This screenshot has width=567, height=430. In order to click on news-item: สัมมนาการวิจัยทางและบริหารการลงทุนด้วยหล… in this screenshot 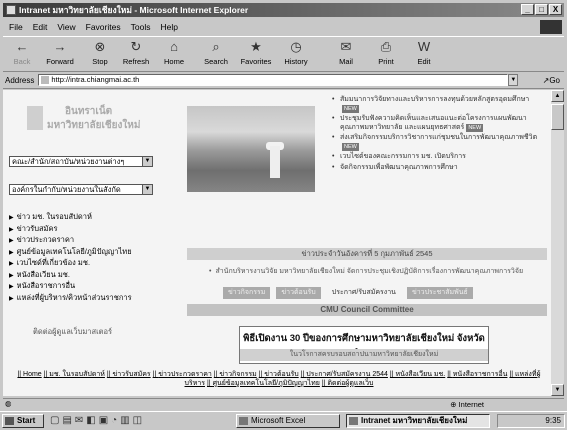, I will do `click(439, 104)`.